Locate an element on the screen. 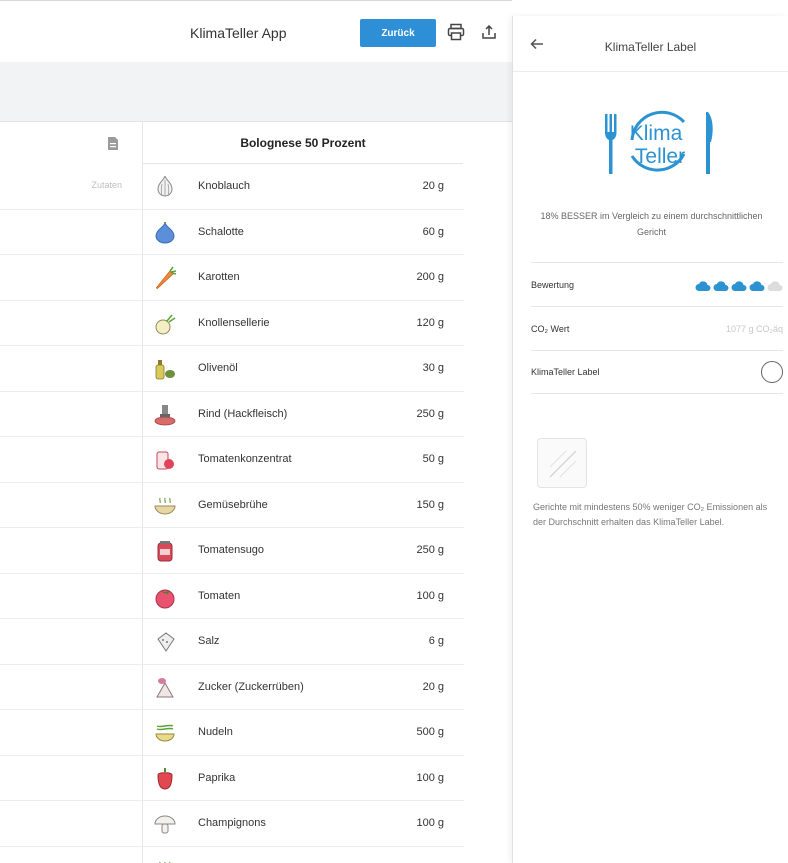  minced-beef-icon is located at coordinates (165, 415).